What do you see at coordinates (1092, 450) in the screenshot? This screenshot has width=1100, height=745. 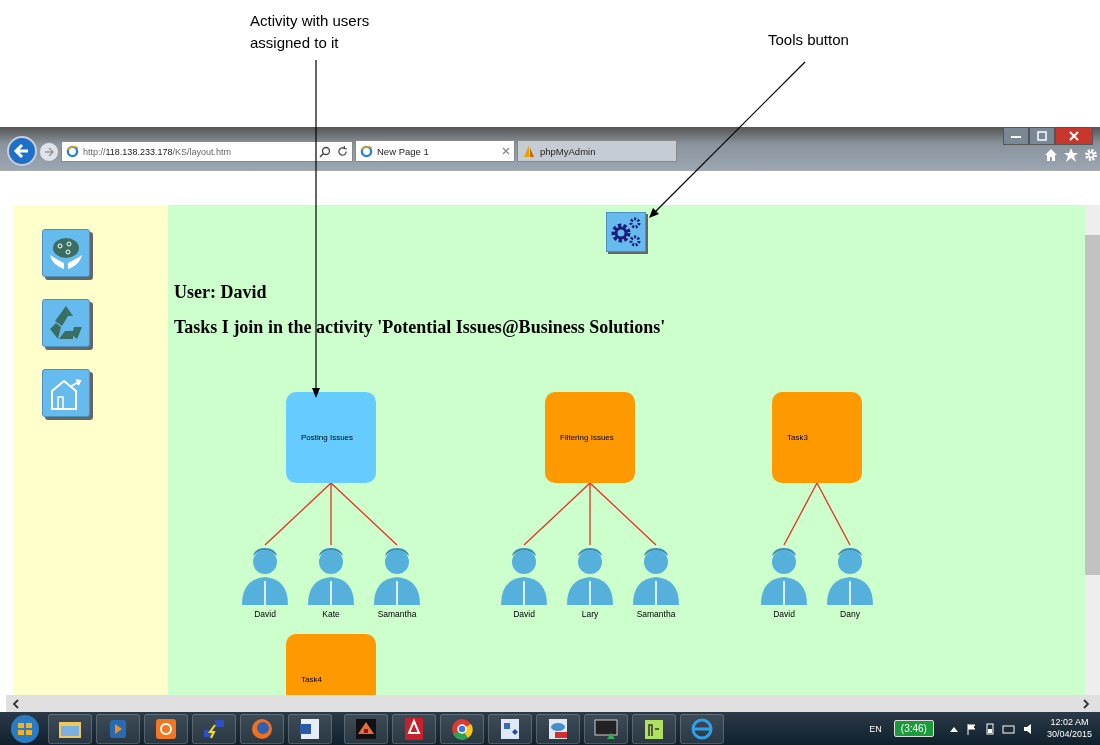 I see `vertical-scrollbar` at bounding box center [1092, 450].